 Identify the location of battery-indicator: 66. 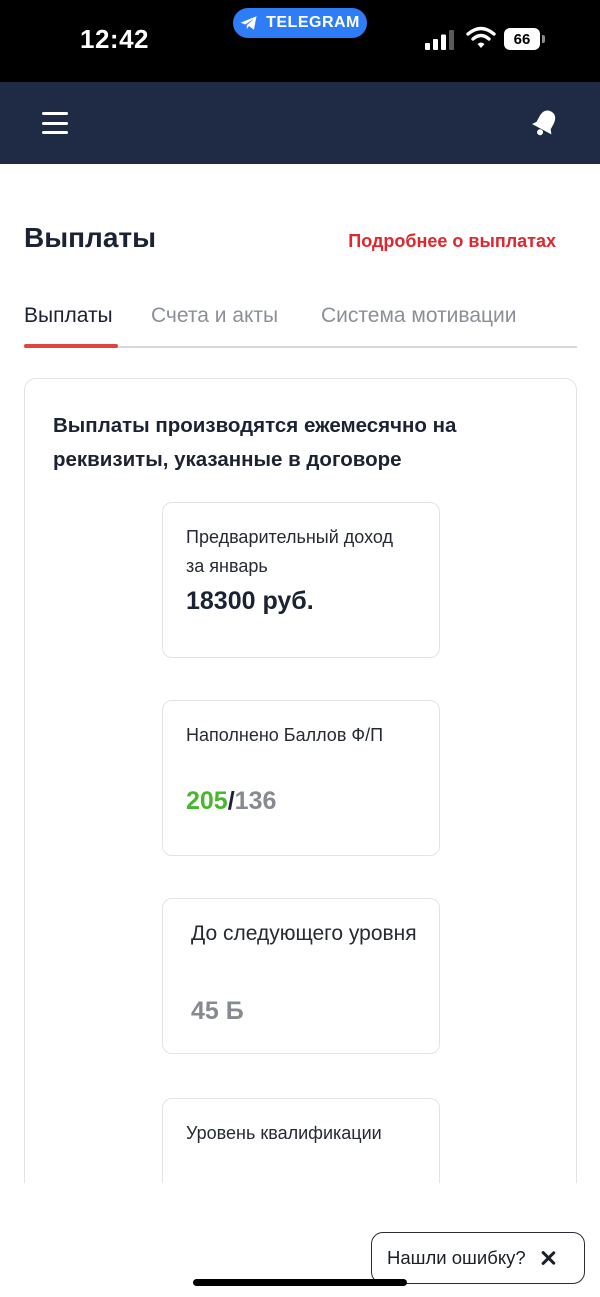
(525, 39).